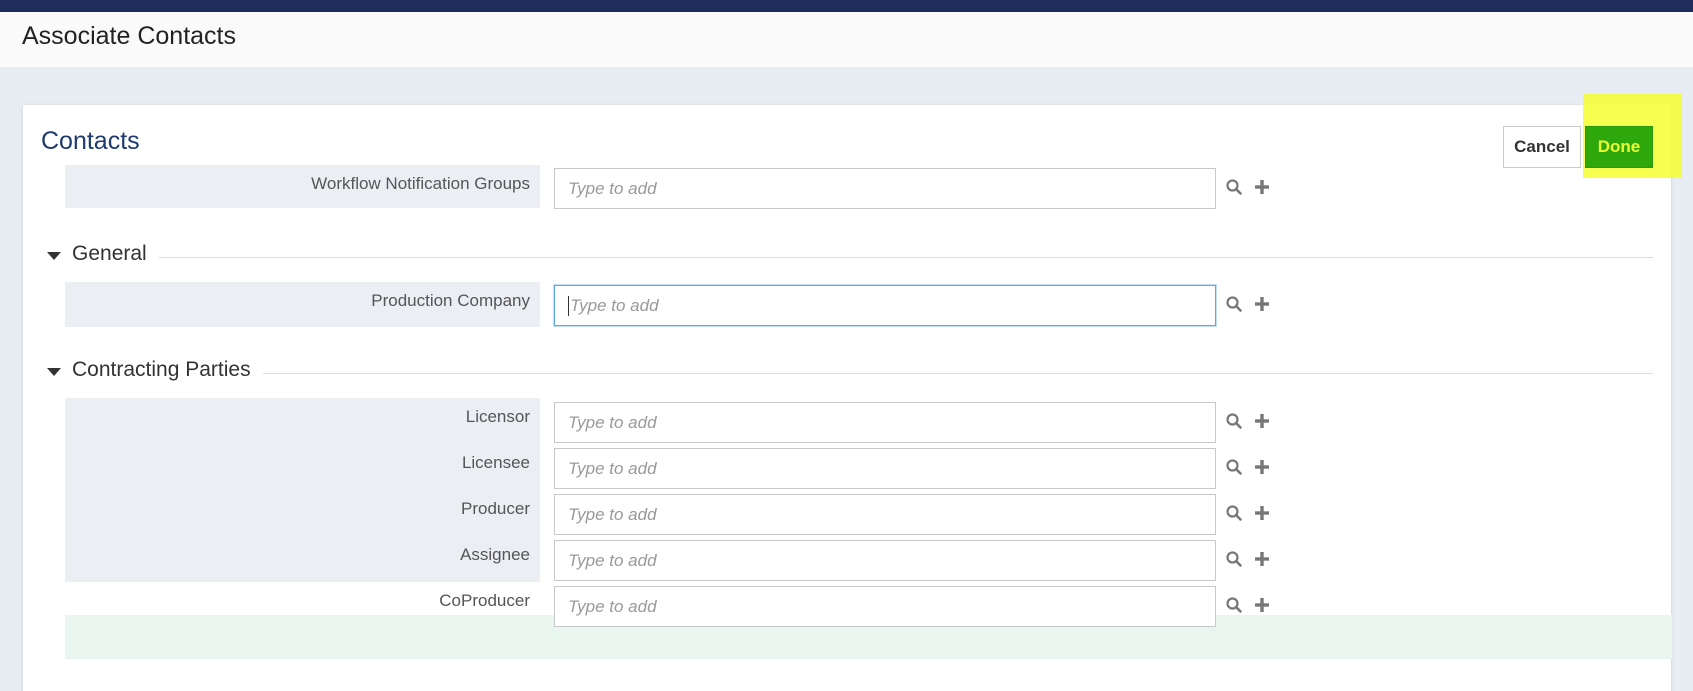  Describe the element at coordinates (885, 188) in the screenshot. I see `workflow-notification-groups-input: Type to add` at that location.